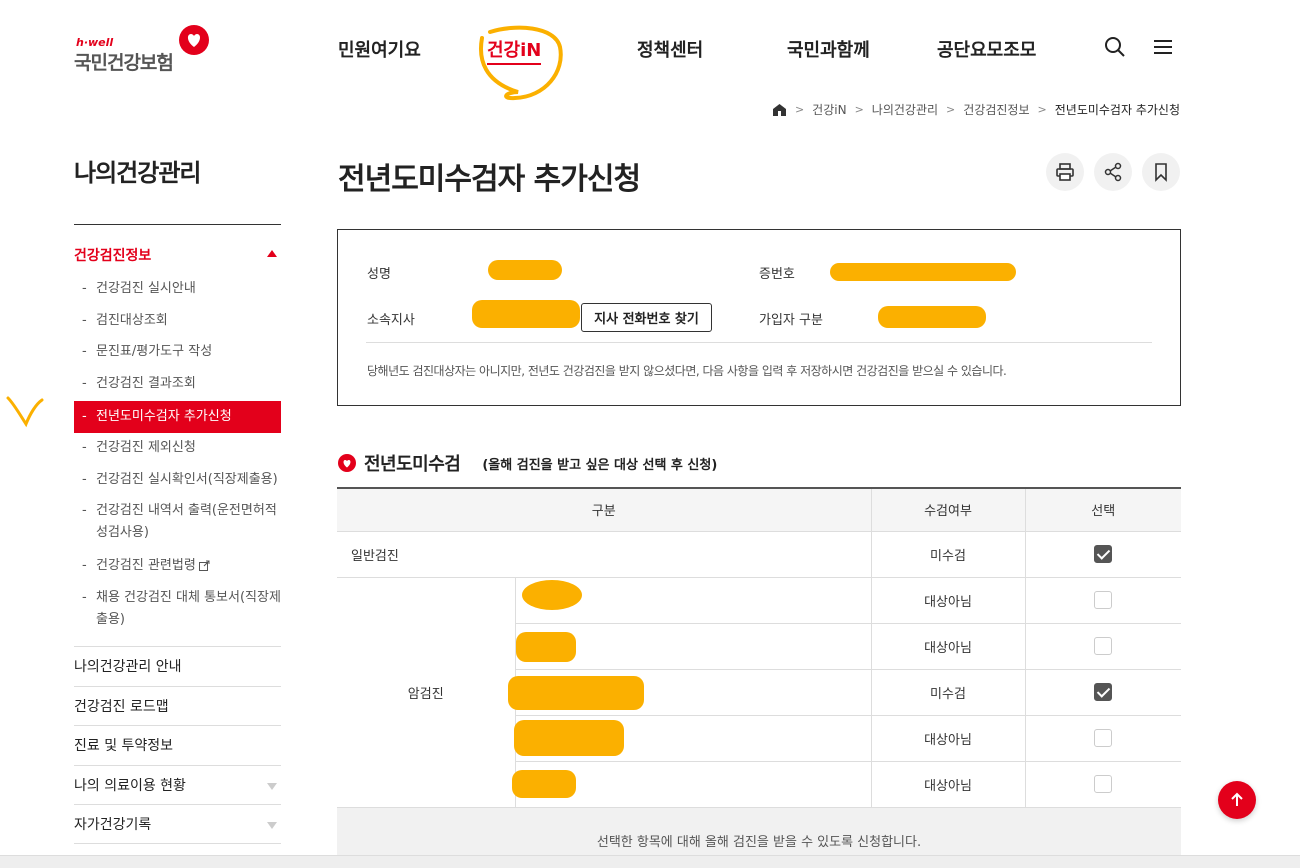  Describe the element at coordinates (759, 342) in the screenshot. I see `info-divider` at that location.